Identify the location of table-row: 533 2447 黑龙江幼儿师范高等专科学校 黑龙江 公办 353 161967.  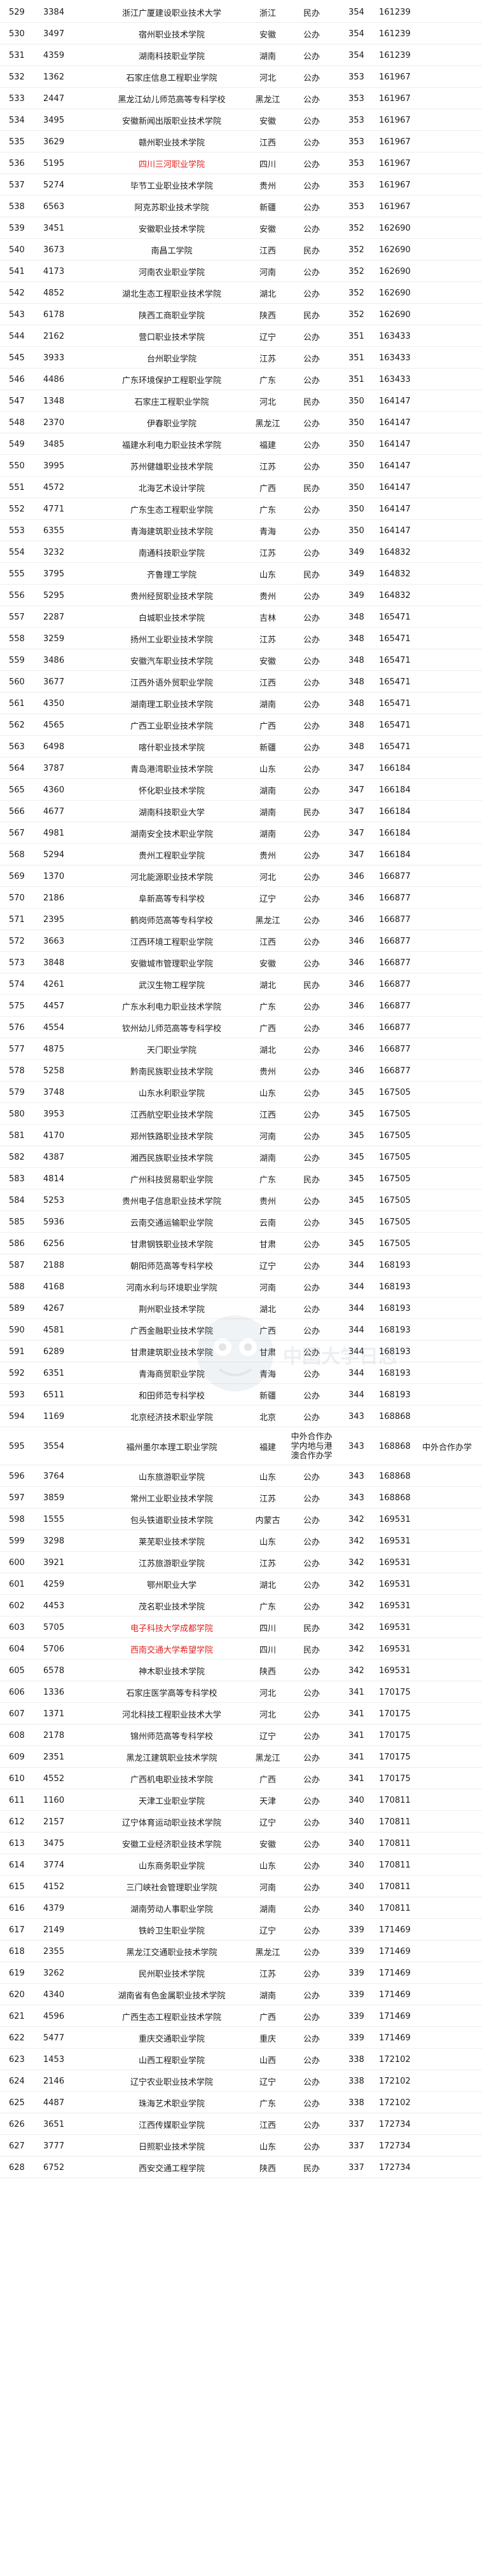
(241, 98).